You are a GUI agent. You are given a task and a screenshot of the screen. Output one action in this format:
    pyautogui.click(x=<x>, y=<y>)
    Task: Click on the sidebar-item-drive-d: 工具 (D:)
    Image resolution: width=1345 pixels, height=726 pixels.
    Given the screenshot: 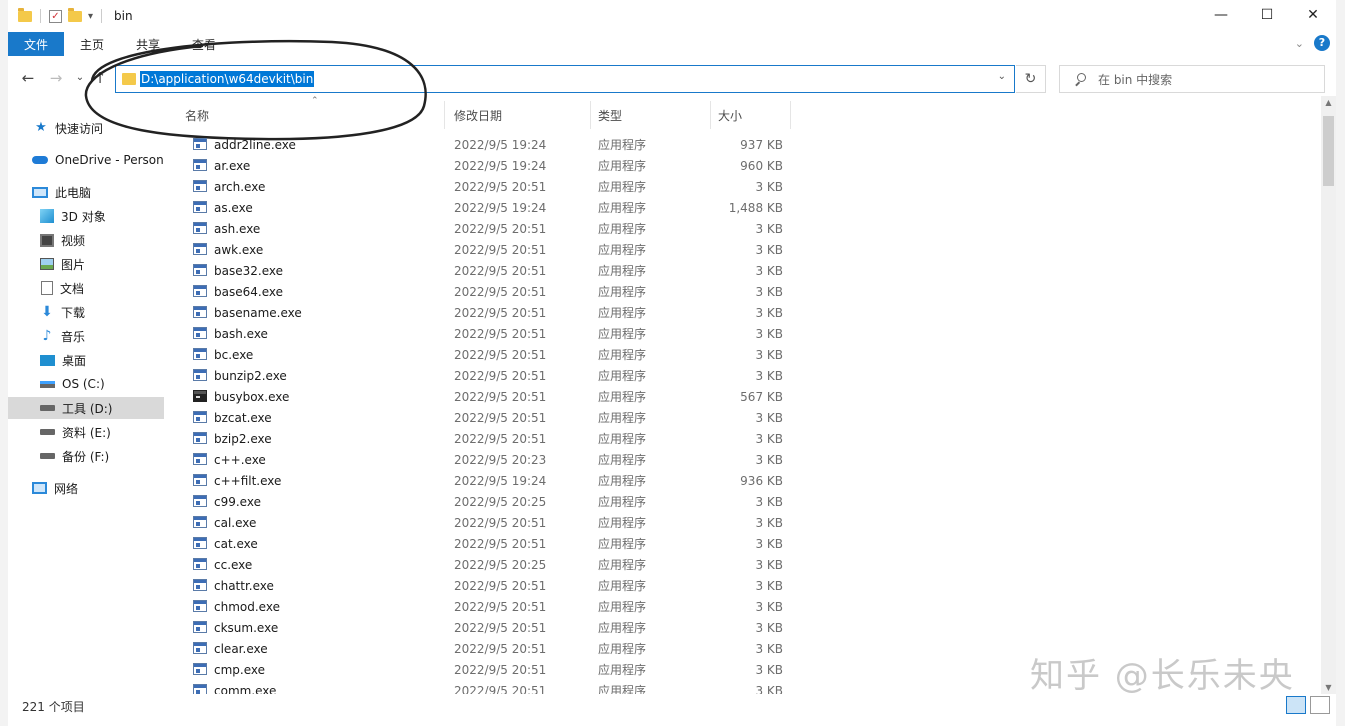 What is the action you would take?
    pyautogui.click(x=86, y=408)
    